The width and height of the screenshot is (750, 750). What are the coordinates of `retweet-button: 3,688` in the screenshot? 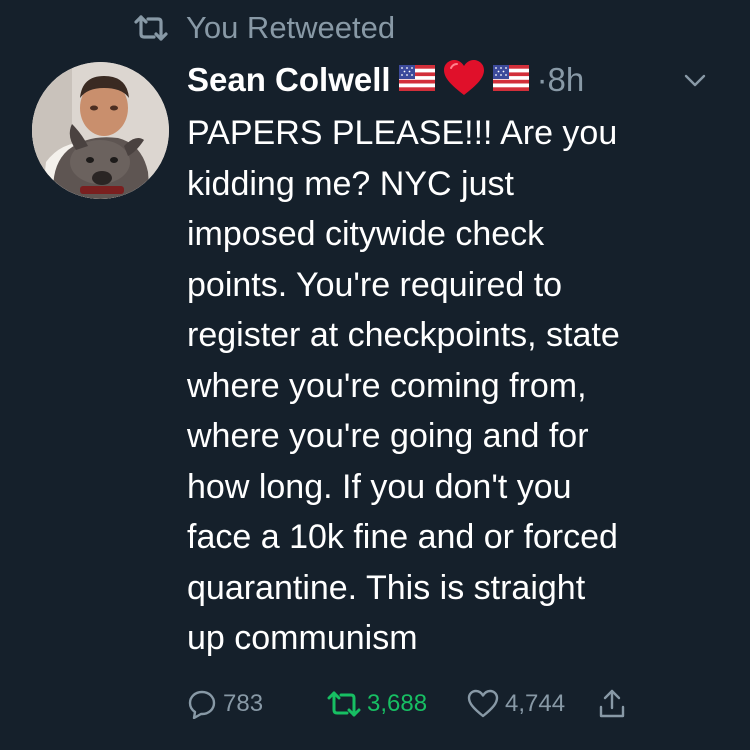 It's located at (397, 704).